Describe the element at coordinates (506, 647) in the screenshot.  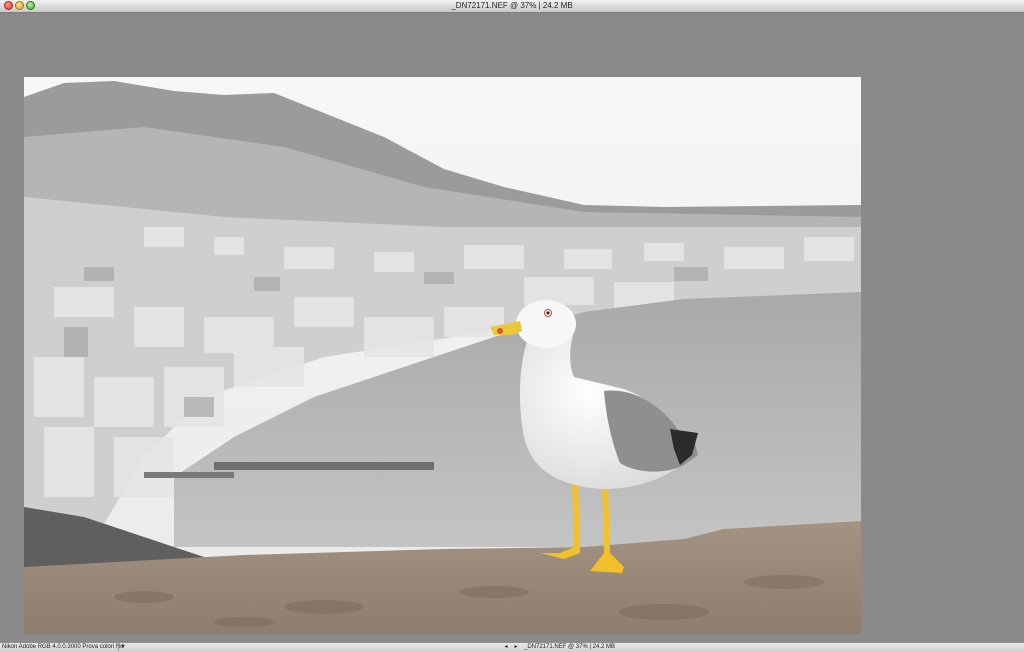
I see `scroll-left-button: ◂` at that location.